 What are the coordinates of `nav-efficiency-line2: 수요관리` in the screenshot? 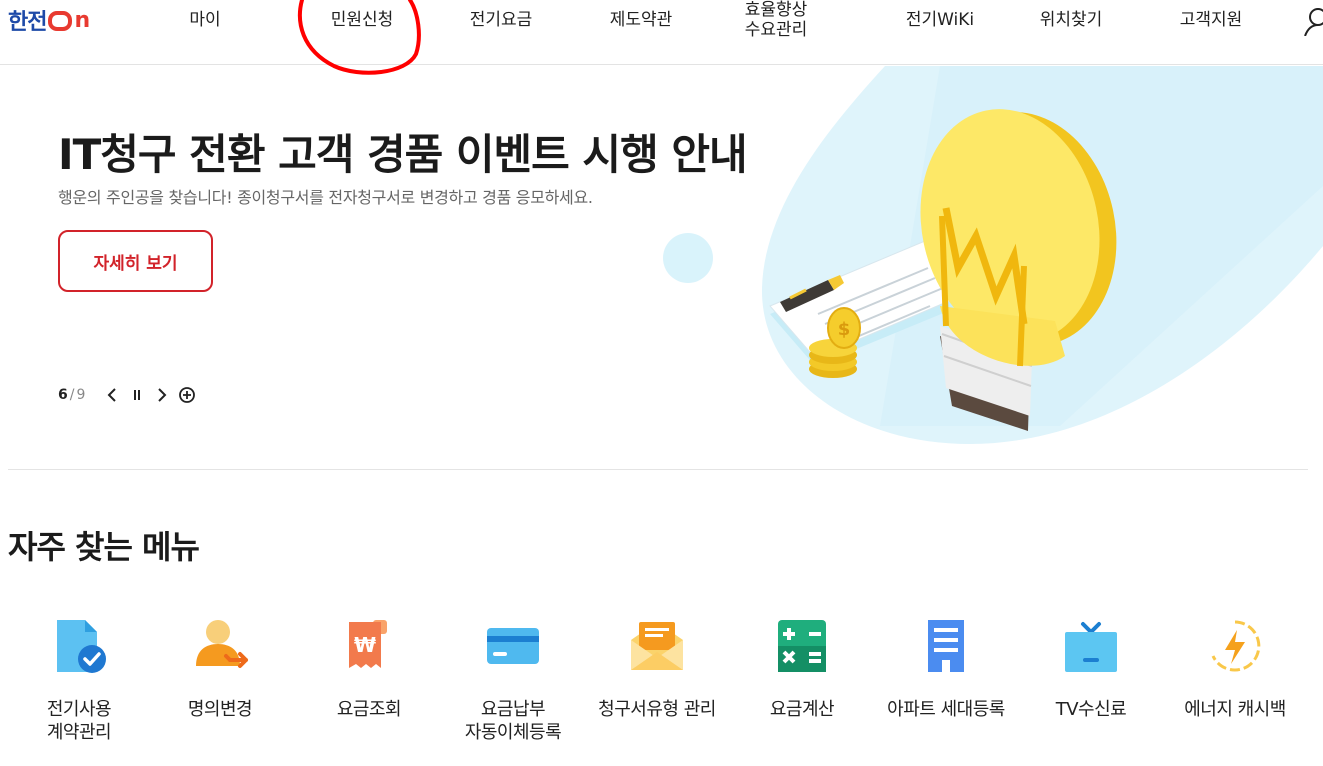 It's located at (776, 30).